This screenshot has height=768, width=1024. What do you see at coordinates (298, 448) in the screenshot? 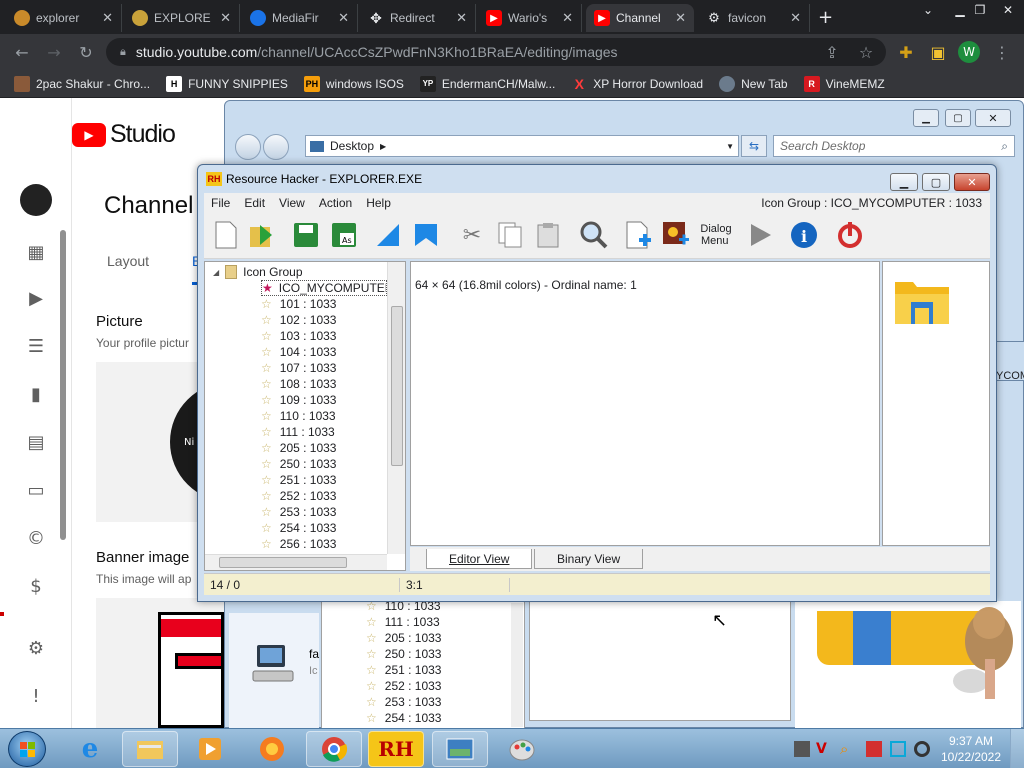
I see `tree-item: ☆ 205 : 1033` at bounding box center [298, 448].